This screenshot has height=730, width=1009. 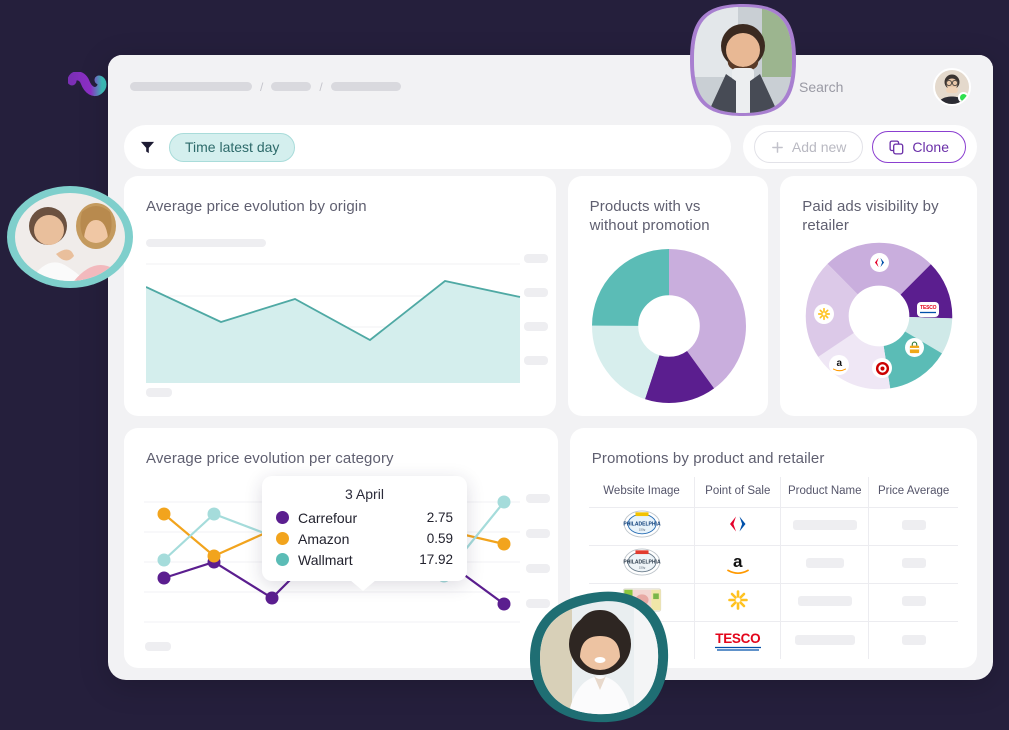 I want to click on tooltip-row: Amazon 0.59, so click(x=364, y=538).